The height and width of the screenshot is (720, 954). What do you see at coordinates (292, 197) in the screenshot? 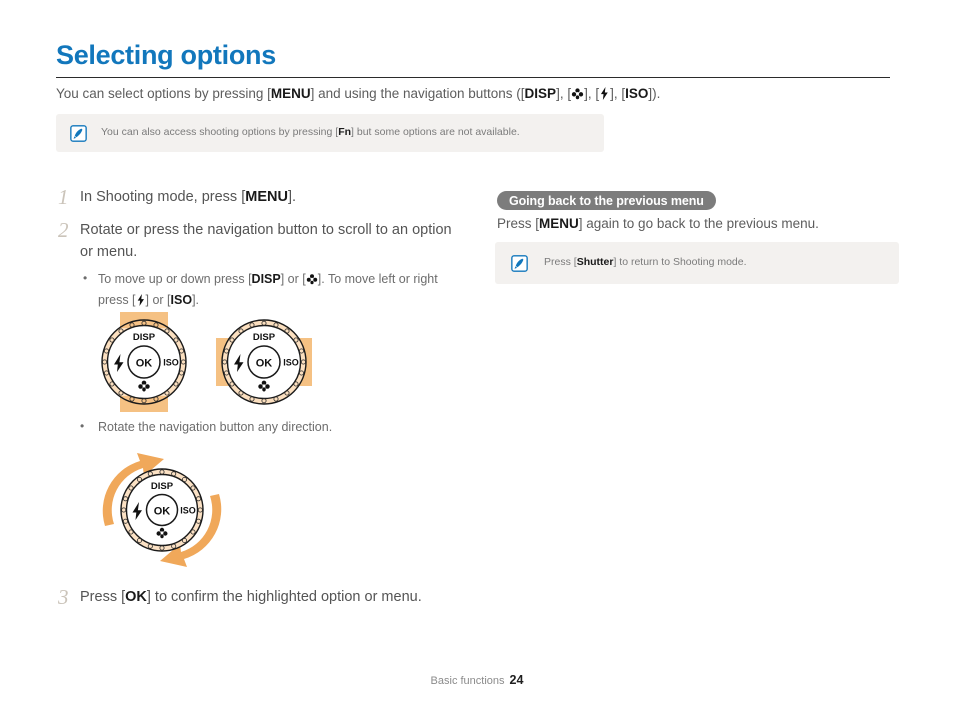
I see `step-1-text-after: ].` at bounding box center [292, 197].